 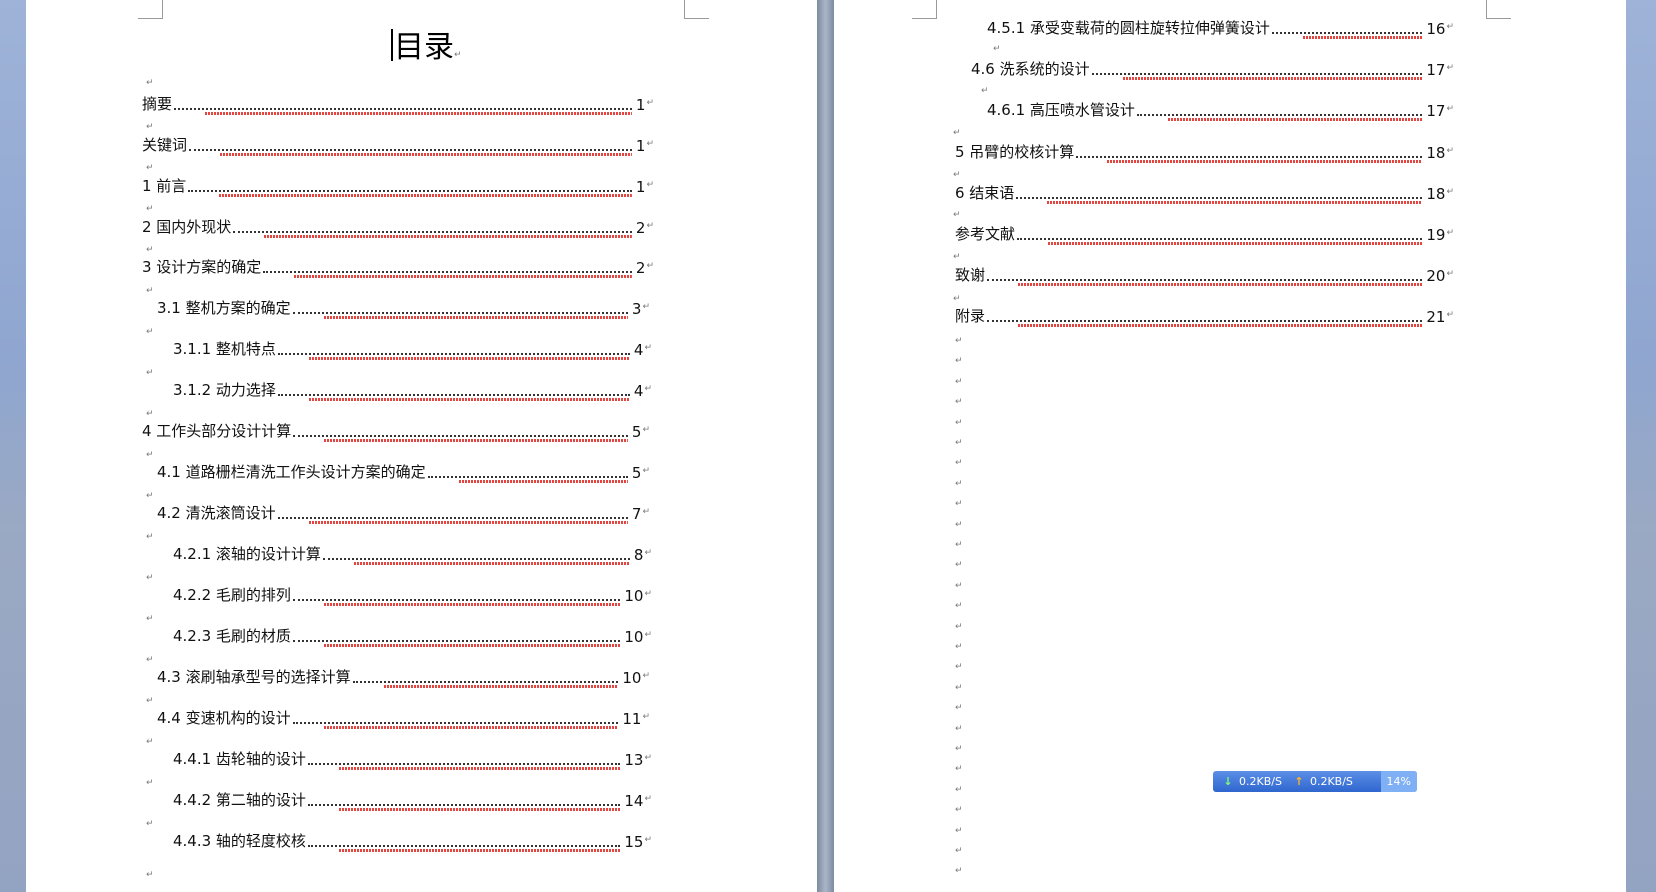 I want to click on toc-entry: 4 工作头部分设计计算 5 ↵, so click(x=396, y=430).